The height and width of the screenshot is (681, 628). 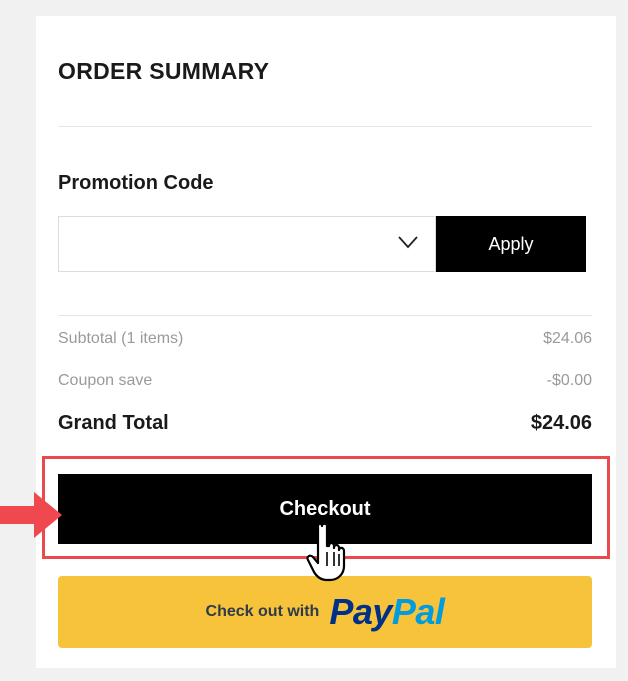 What do you see at coordinates (561, 423) in the screenshot?
I see `grand-total-value: $24.06` at bounding box center [561, 423].